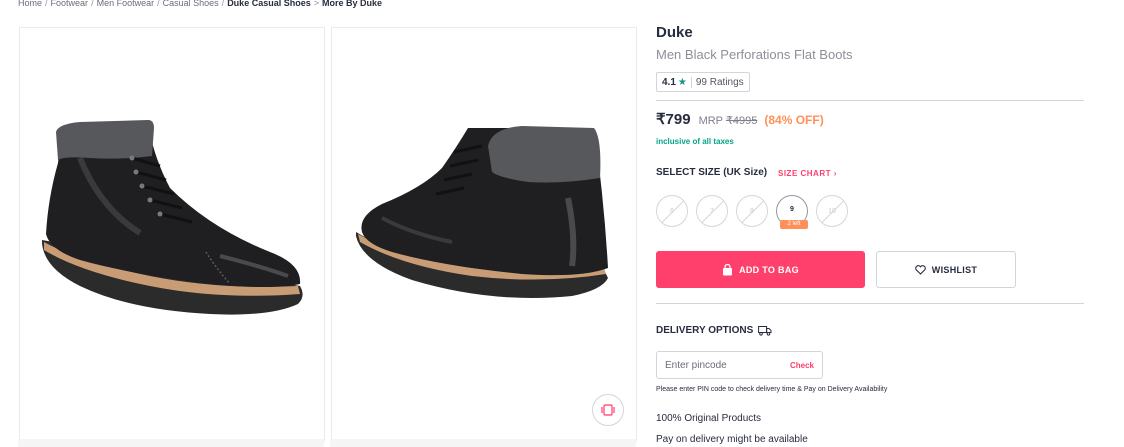 The width and height of the screenshot is (1124, 447). Describe the element at coordinates (754, 54) in the screenshot. I see `product-name: Men Black Perforations Flat Boots` at that location.